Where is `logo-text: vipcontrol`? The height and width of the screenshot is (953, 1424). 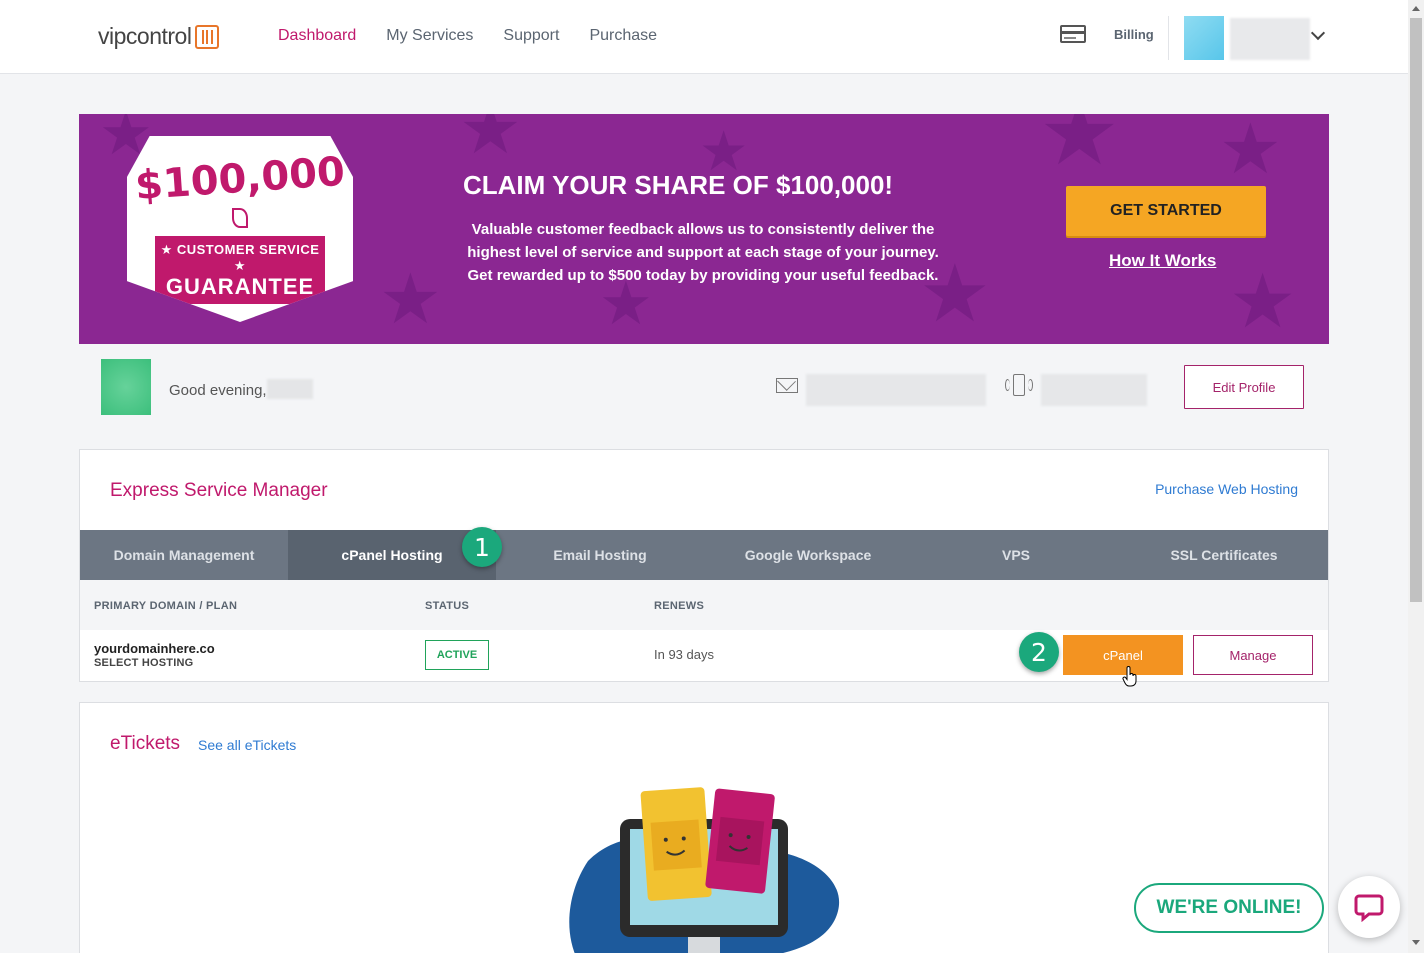
logo-text: vipcontrol is located at coordinates (145, 36).